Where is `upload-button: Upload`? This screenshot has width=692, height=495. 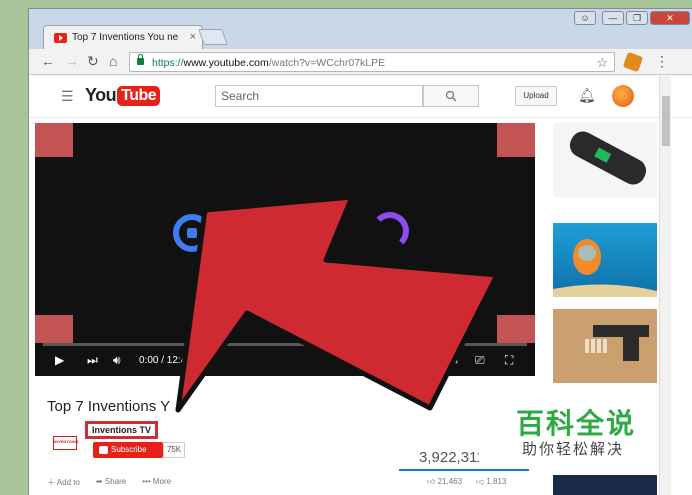
upload-button: Upload is located at coordinates (536, 96).